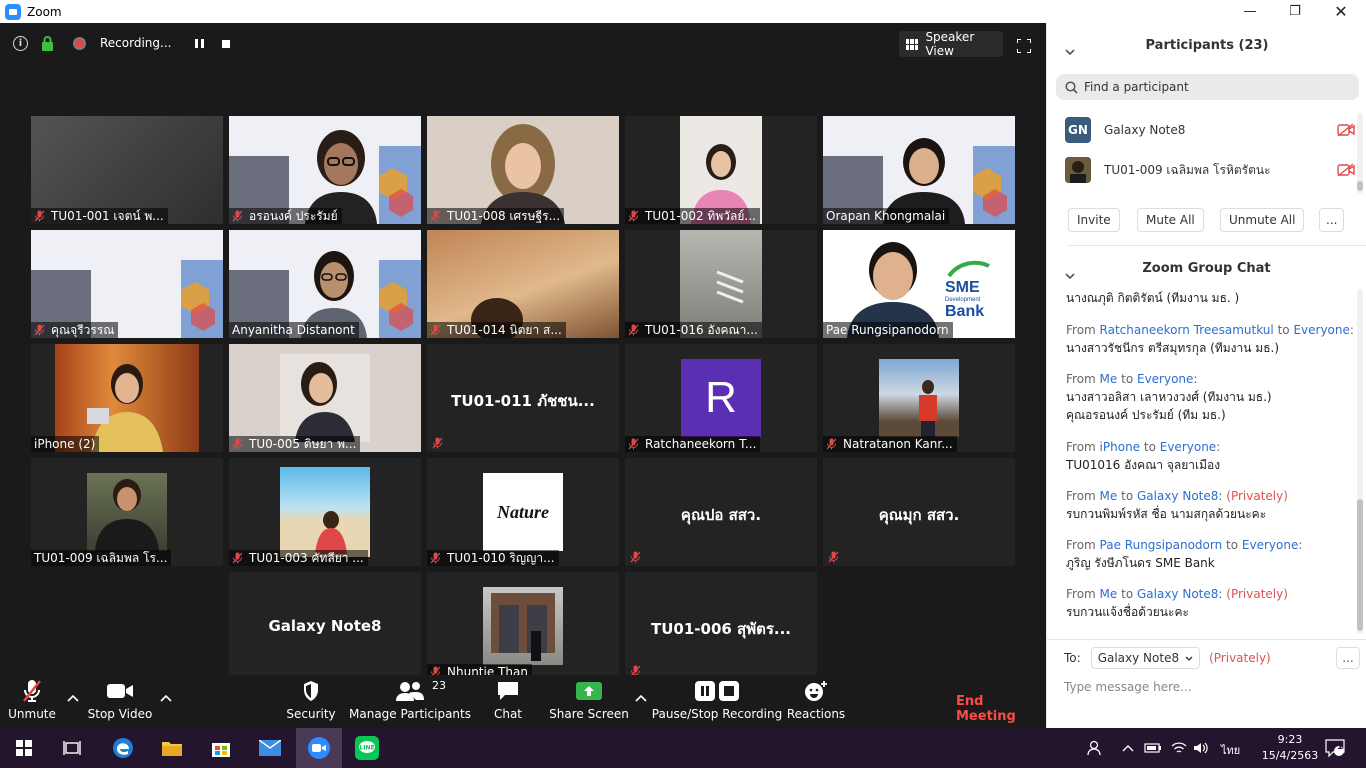 This screenshot has width=1366, height=768. Describe the element at coordinates (367, 748) in the screenshot. I see `line-app-icon: LINE` at that location.